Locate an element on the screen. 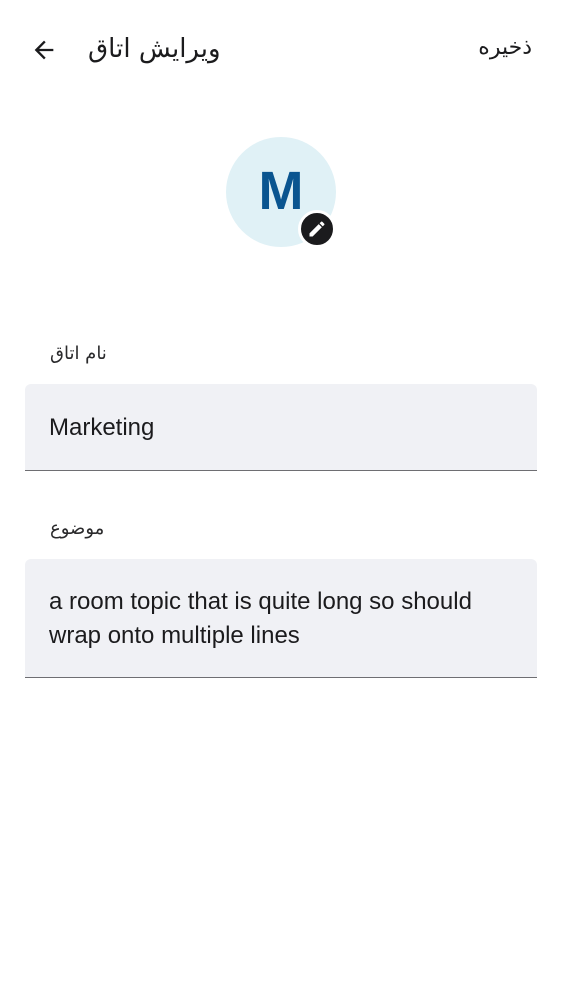 This screenshot has height=1000, width=562. avatar-initial: M is located at coordinates (281, 191).